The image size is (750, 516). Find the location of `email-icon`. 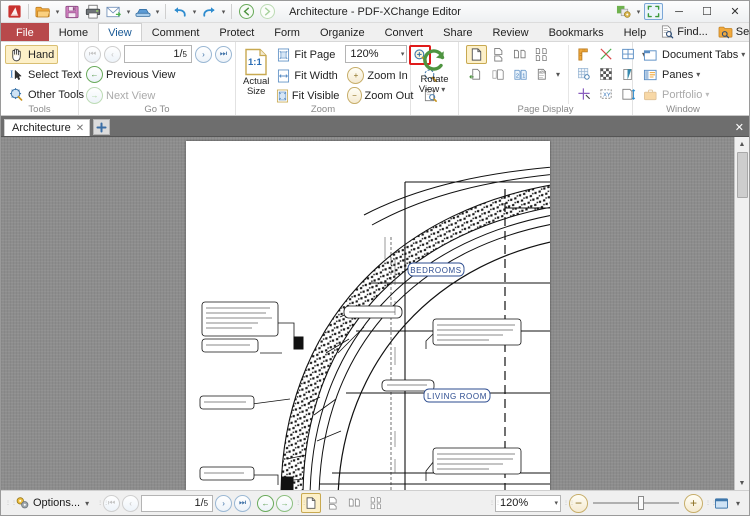

email-icon is located at coordinates (114, 11).